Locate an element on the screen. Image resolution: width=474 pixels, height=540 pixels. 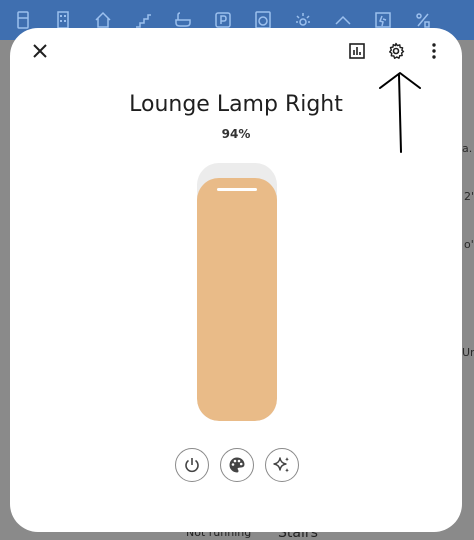
gear-icon is located at coordinates (397, 50).